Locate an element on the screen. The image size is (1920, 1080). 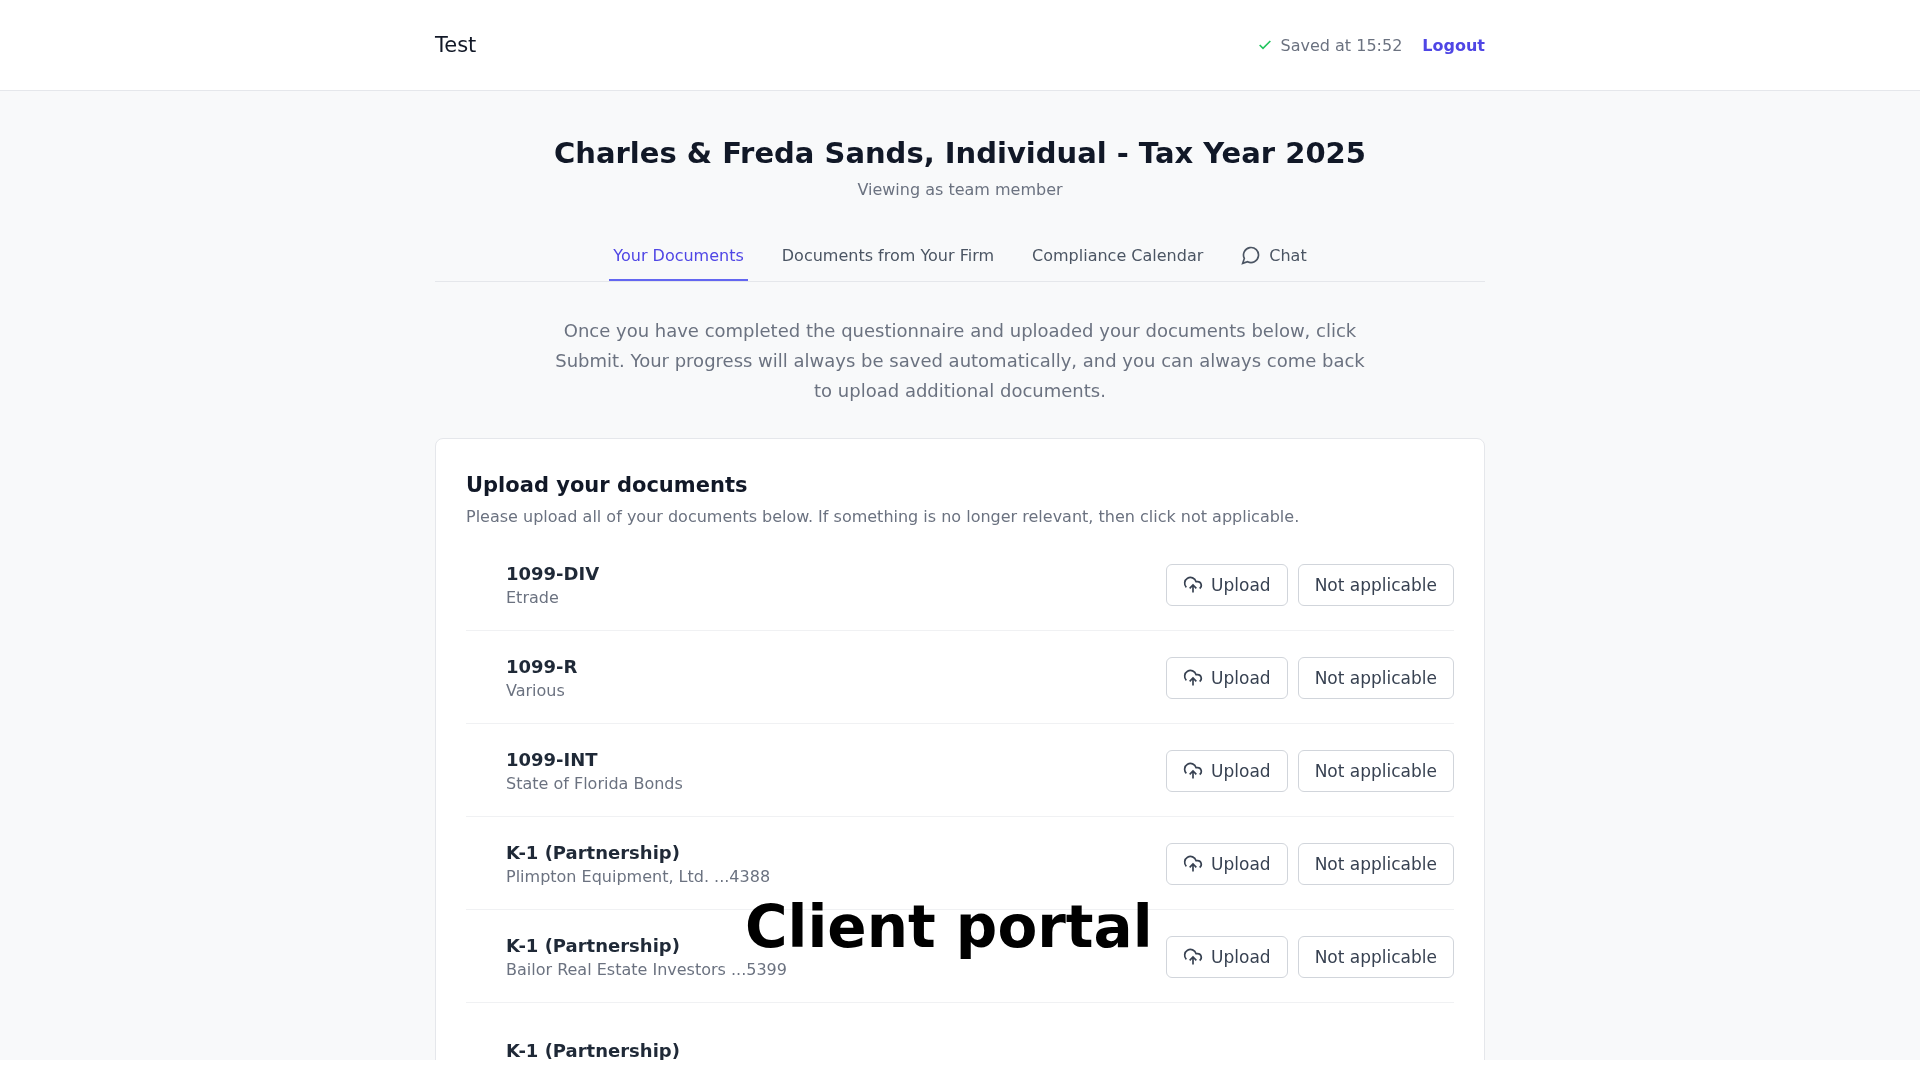
intro-text: Once you have completed the questionnaire and uploaded your documents below, click Submit. Your progress will always be saved automatically, and you can always come back to upload additional documents. is located at coordinates (960, 361).